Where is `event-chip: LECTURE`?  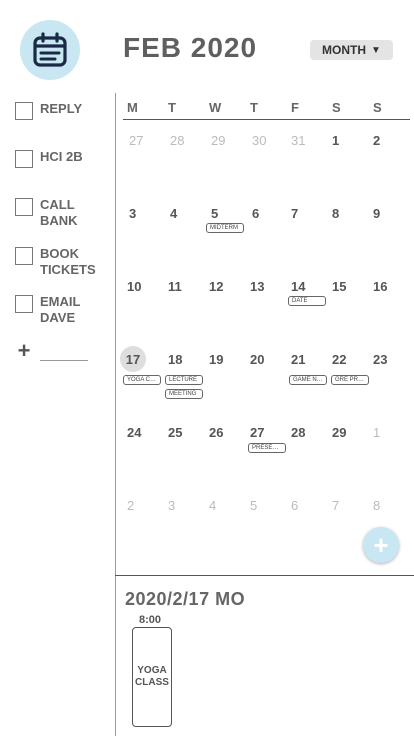
event-chip: LECTURE is located at coordinates (184, 380).